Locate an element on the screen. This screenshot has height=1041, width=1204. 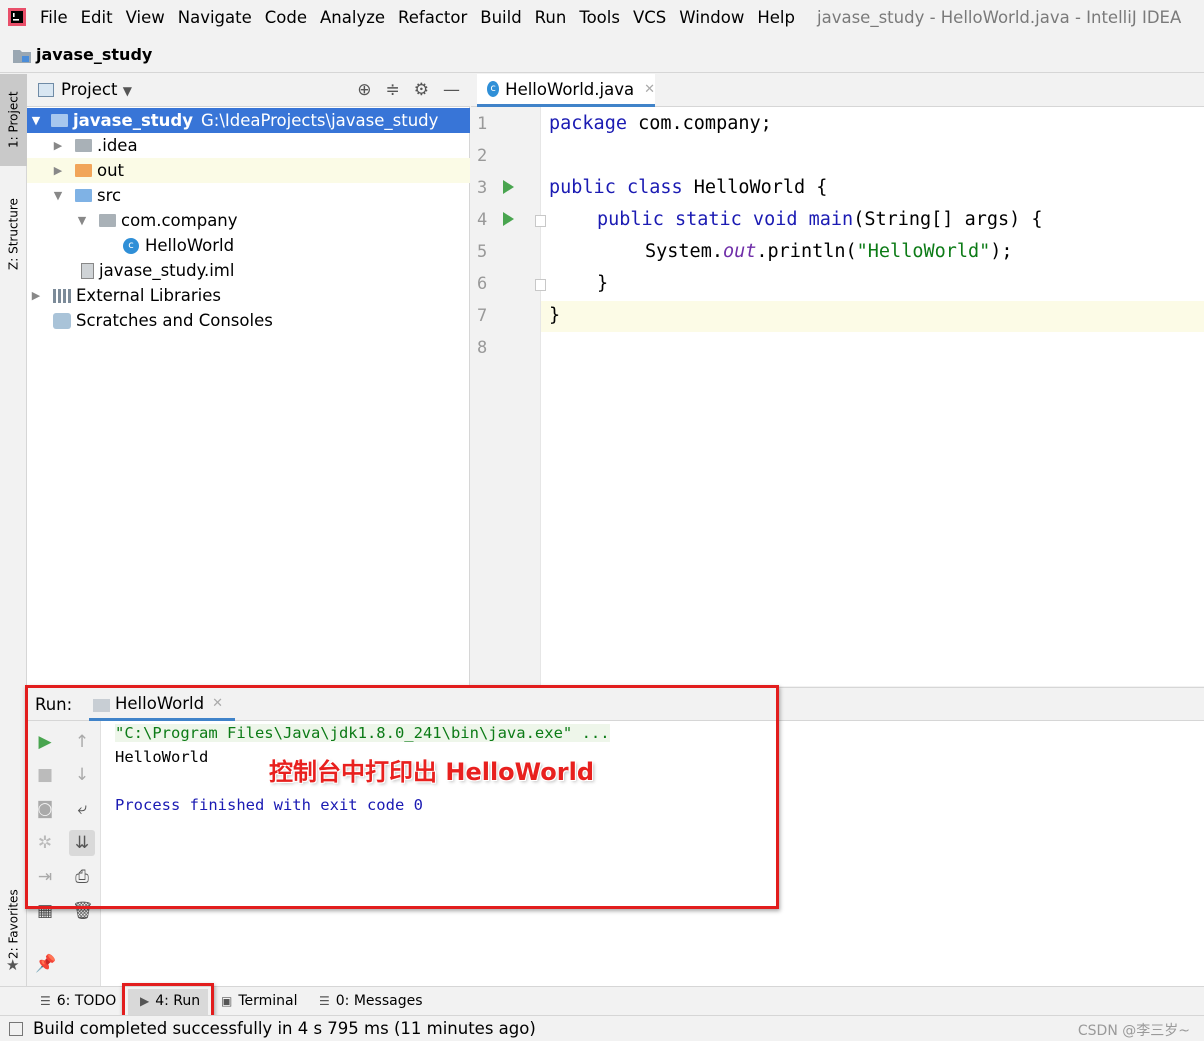
tree-label: javase_study is located at coordinates (133, 120).